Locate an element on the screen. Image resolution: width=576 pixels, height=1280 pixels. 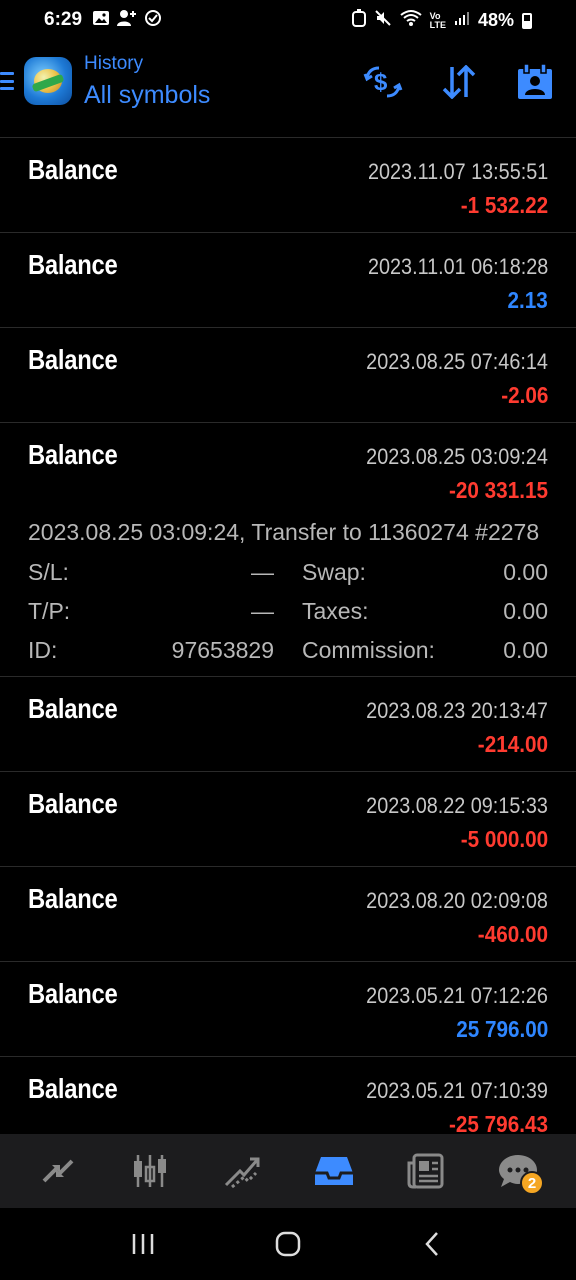
swap-value: 0.00 is located at coordinates (525, 572).